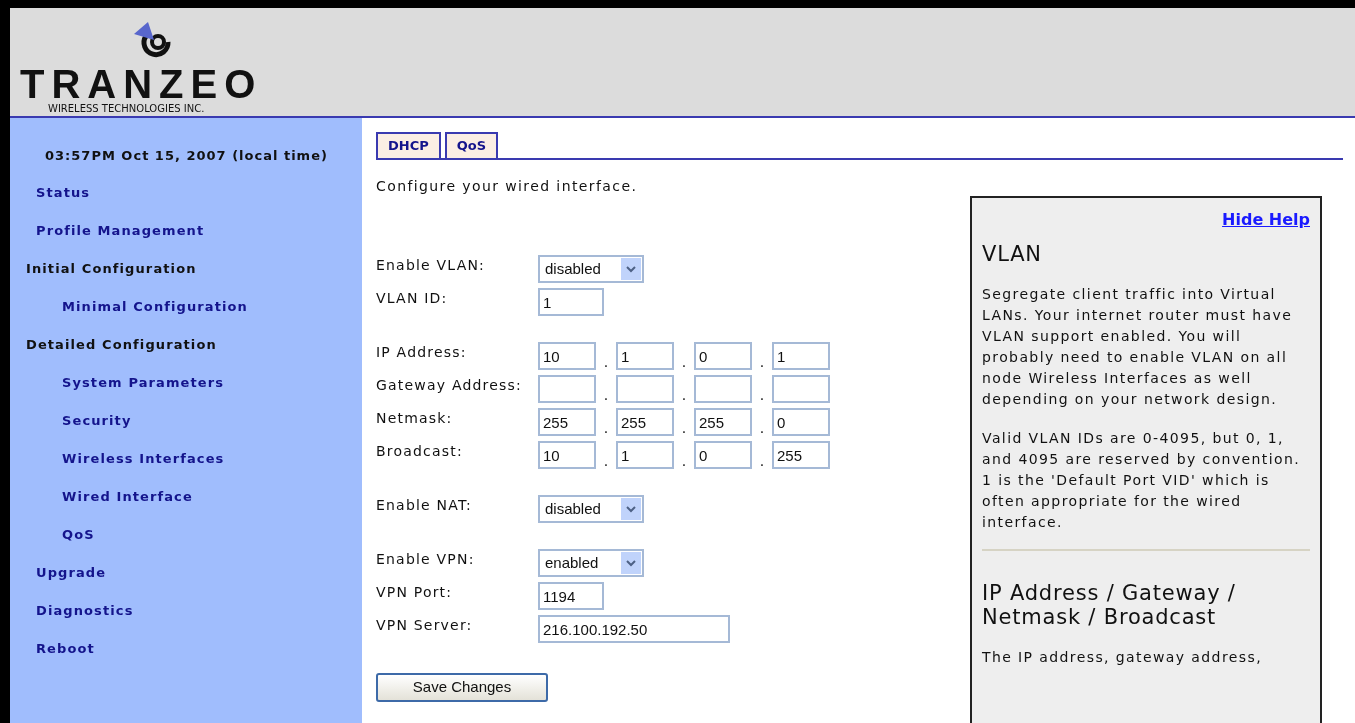 This screenshot has width=1355, height=723. What do you see at coordinates (97, 420) in the screenshot?
I see `sidebar-link: Security` at bounding box center [97, 420].